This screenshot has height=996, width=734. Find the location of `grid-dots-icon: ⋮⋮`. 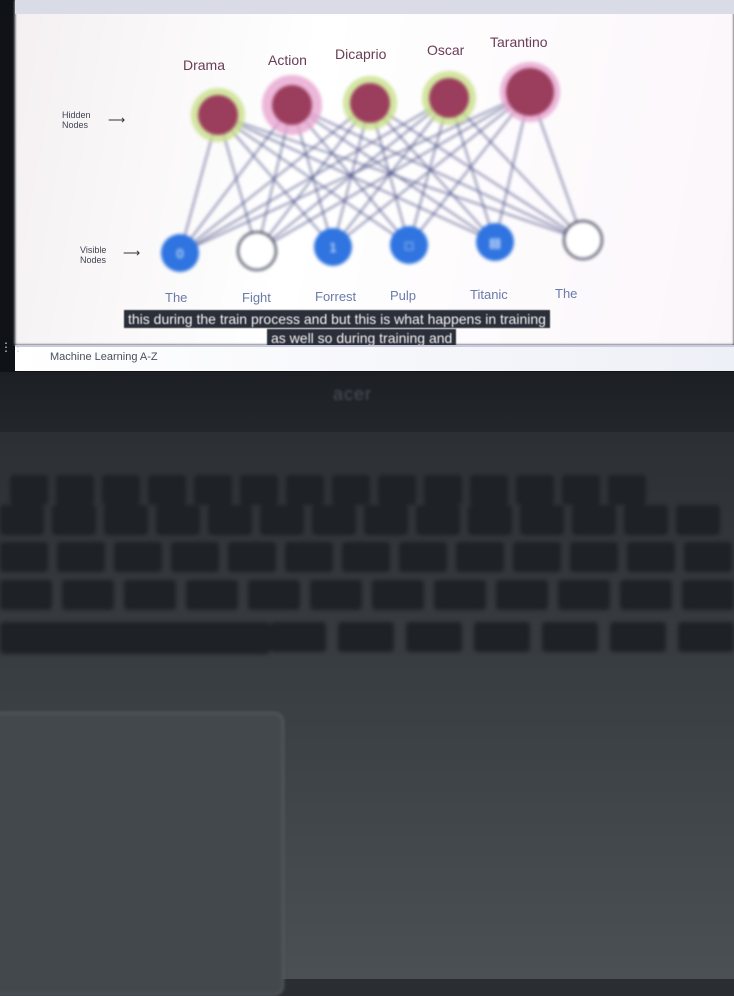

grid-dots-icon: ⋮⋮ is located at coordinates (12, 347).